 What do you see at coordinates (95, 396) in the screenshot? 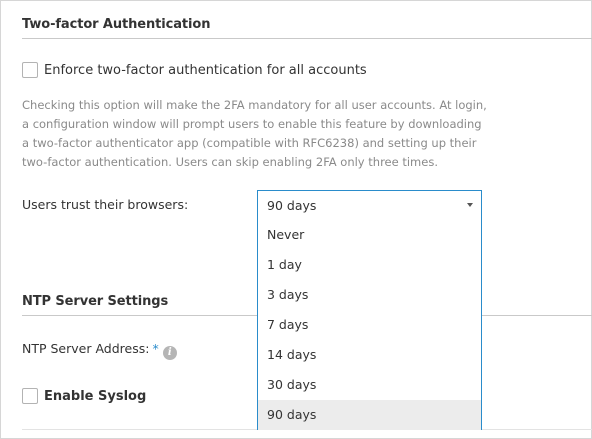
I see `enable-syslog-label: Enable Syslog` at bounding box center [95, 396].